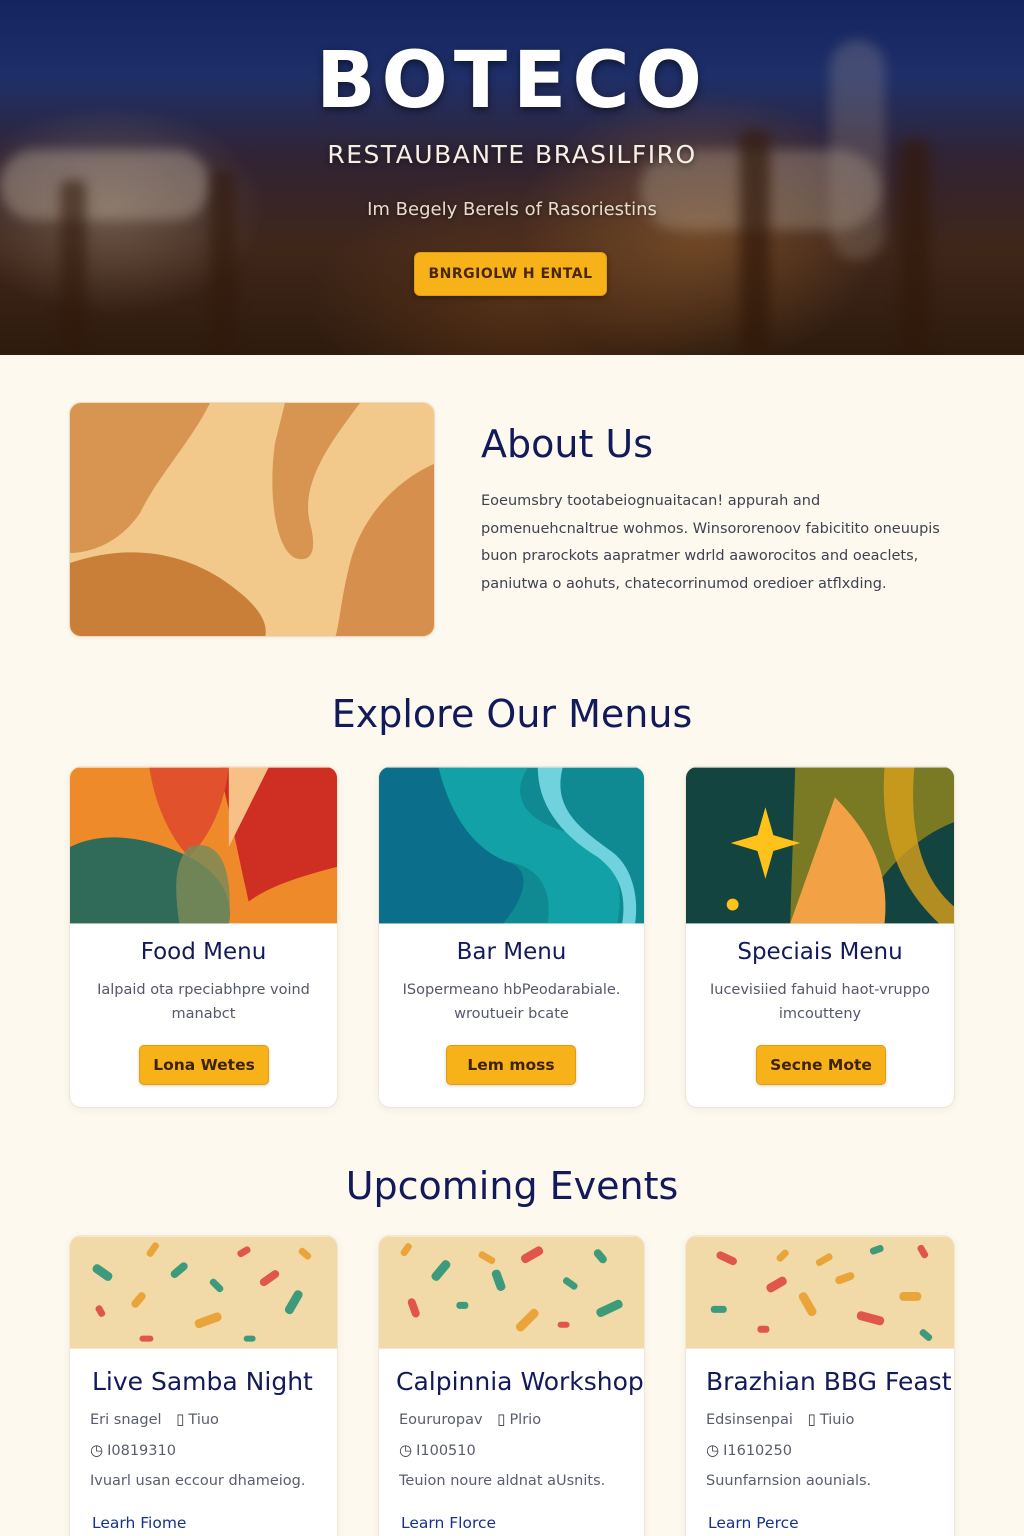 The height and width of the screenshot is (1536, 1024). What do you see at coordinates (789, 1481) in the screenshot?
I see `event-description: Suunfarnsion aounials.` at bounding box center [789, 1481].